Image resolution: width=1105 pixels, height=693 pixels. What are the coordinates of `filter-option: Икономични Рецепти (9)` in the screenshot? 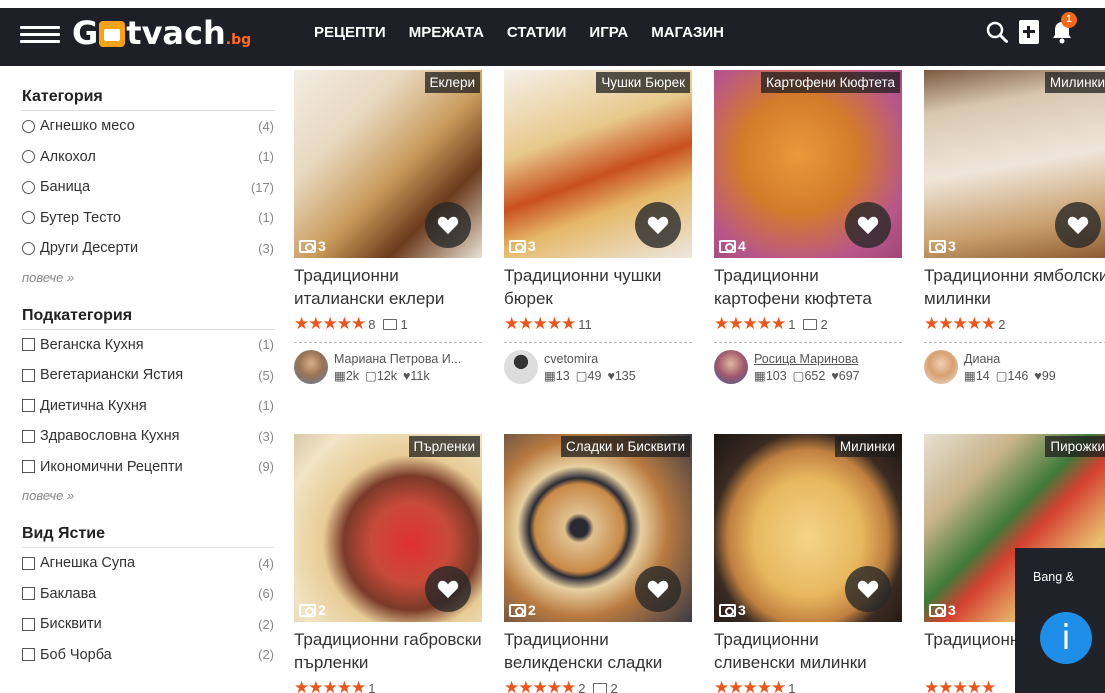 It's located at (148, 467).